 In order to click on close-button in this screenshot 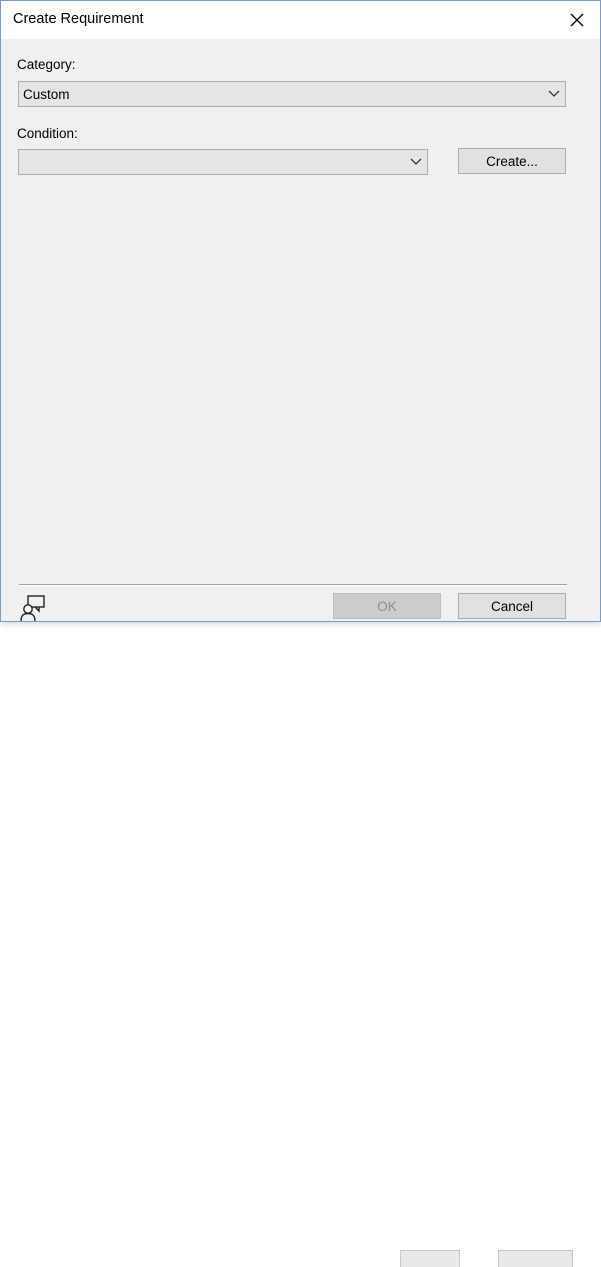, I will do `click(577, 20)`.